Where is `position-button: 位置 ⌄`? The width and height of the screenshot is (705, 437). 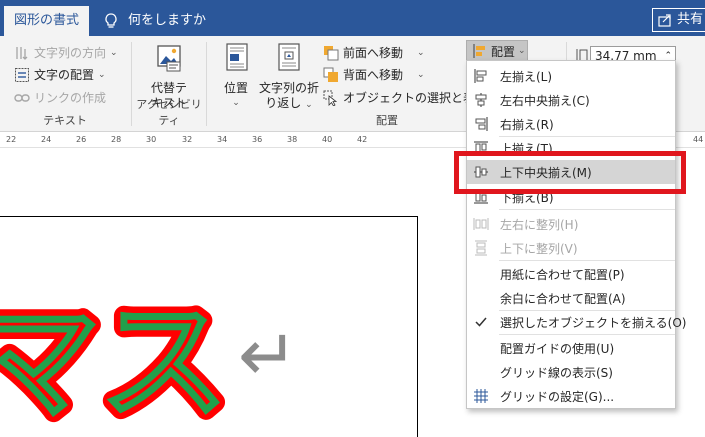 position-button: 位置 ⌄ is located at coordinates (236, 76).